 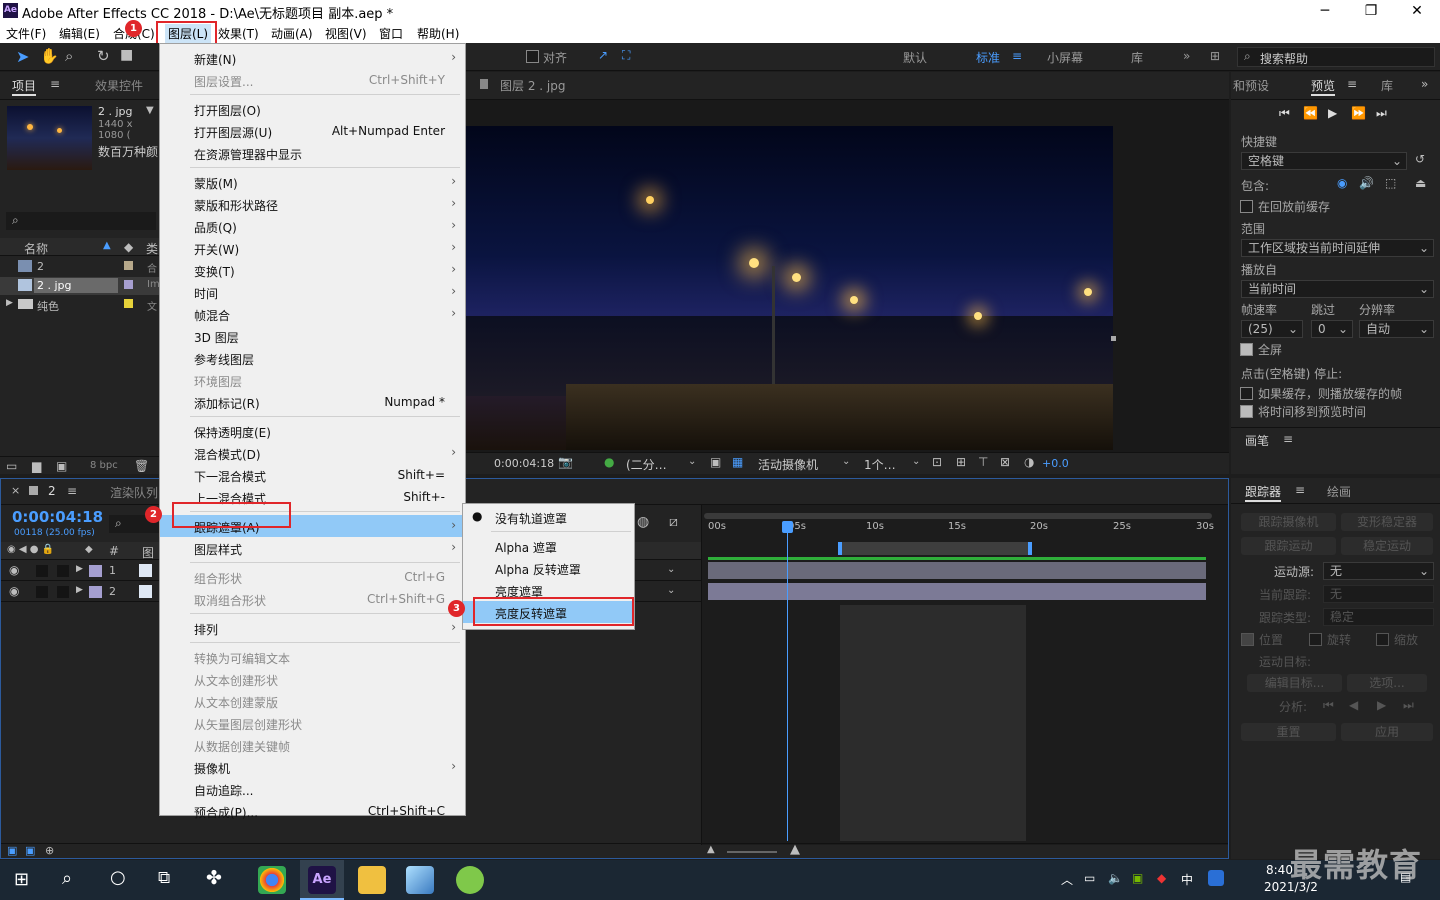 I want to click on tray-expand-icon: ︿, so click(x=1067, y=879).